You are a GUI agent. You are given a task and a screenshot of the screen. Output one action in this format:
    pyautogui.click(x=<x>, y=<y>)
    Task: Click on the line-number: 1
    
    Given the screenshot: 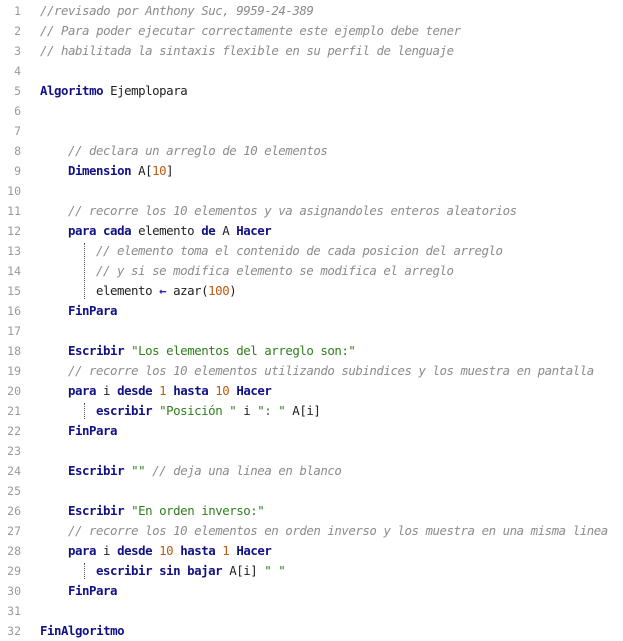 What is the action you would take?
    pyautogui.click(x=17, y=11)
    